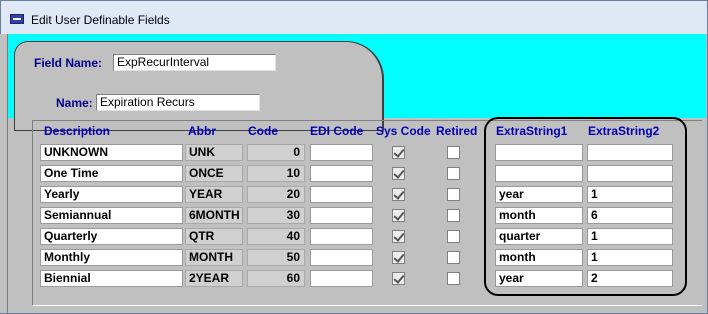 The image size is (708, 314). I want to click on code-cell: 60, so click(276, 278).